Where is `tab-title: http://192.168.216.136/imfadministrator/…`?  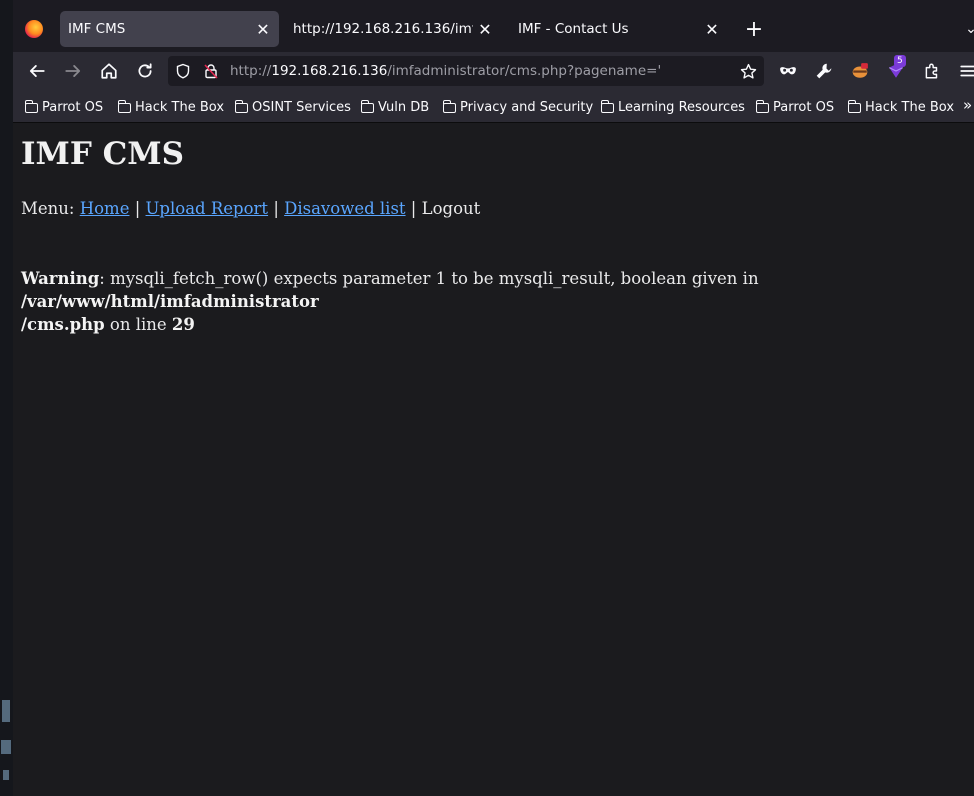 tab-title: http://192.168.216.136/imfadministrator/… is located at coordinates (383, 29).